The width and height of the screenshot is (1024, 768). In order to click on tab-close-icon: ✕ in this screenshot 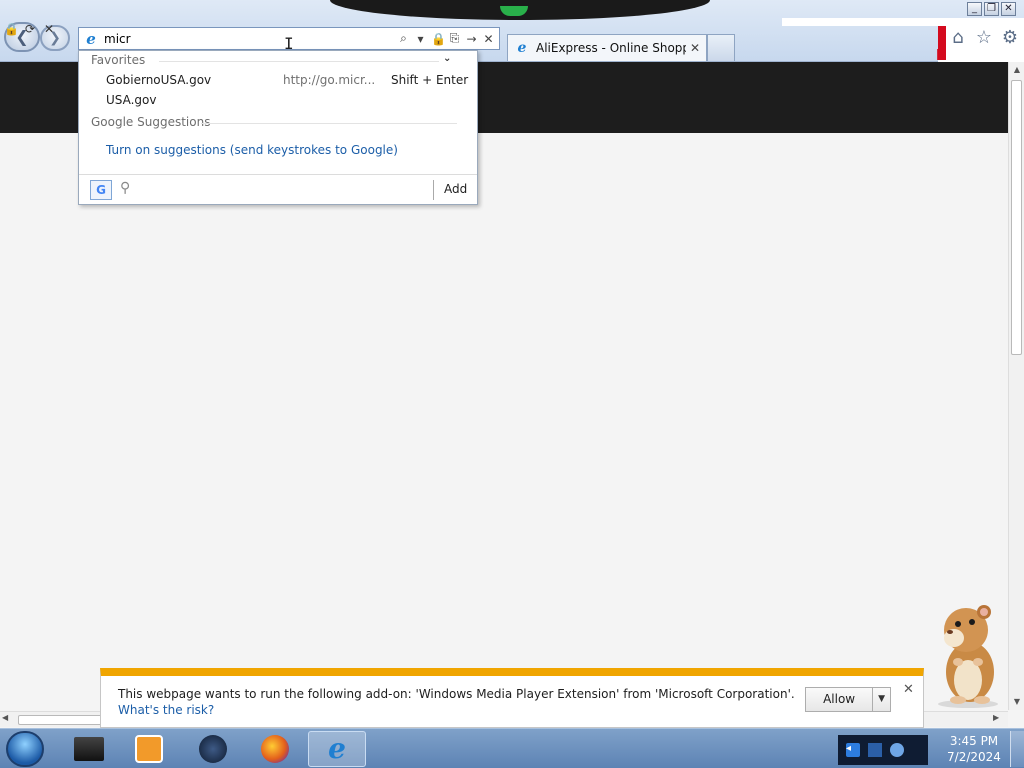, I will do `click(695, 48)`.